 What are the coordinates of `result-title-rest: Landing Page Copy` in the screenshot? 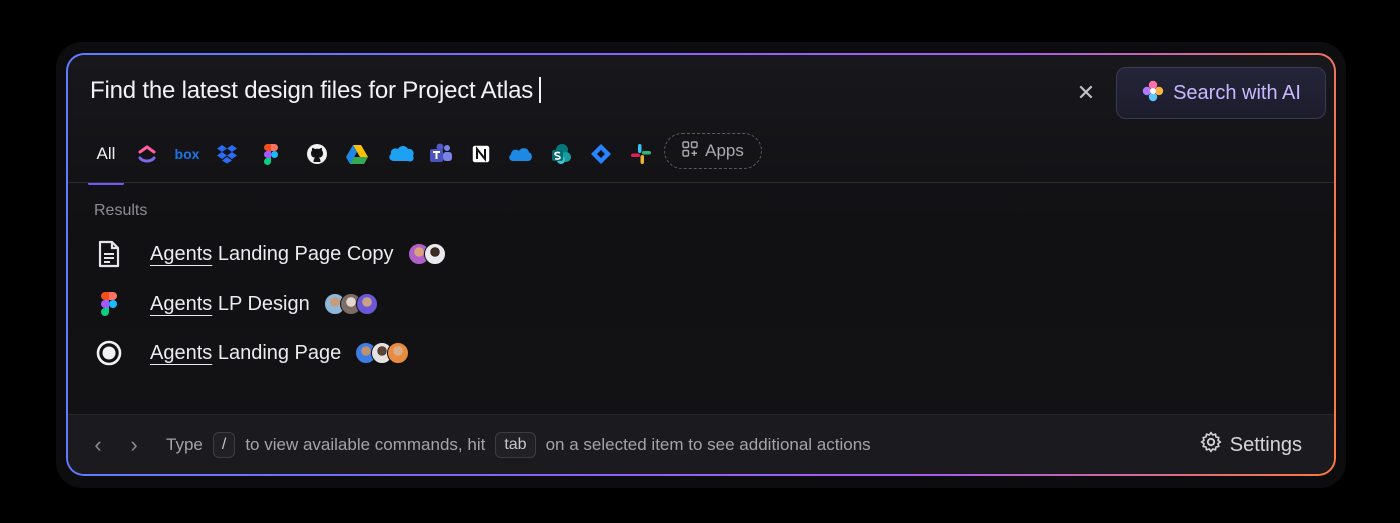 It's located at (303, 253).